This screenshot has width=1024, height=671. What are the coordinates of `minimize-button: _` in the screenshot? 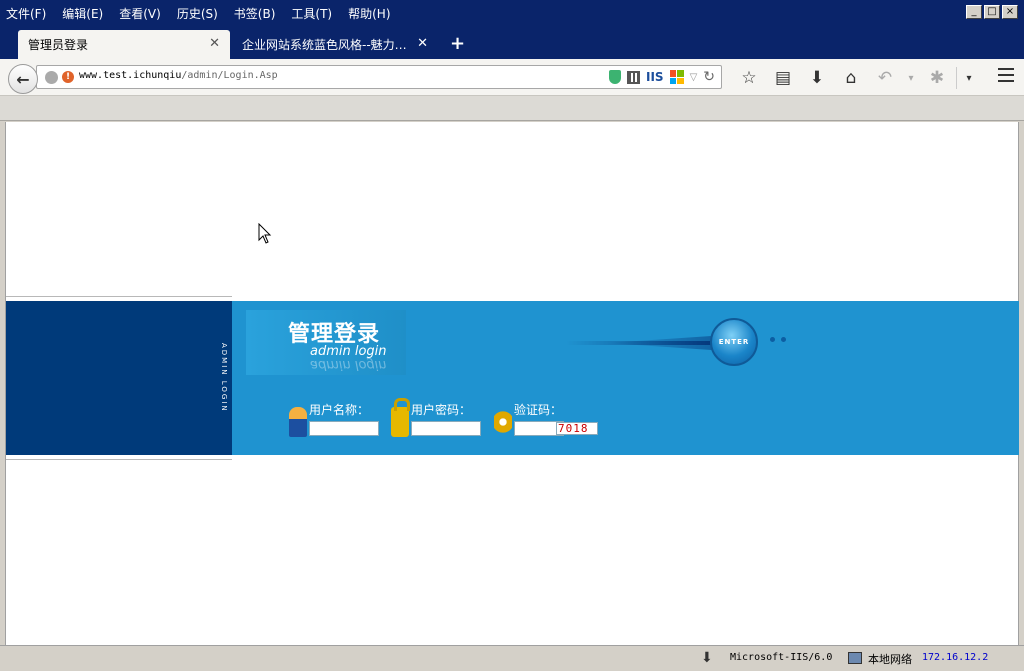 It's located at (974, 12).